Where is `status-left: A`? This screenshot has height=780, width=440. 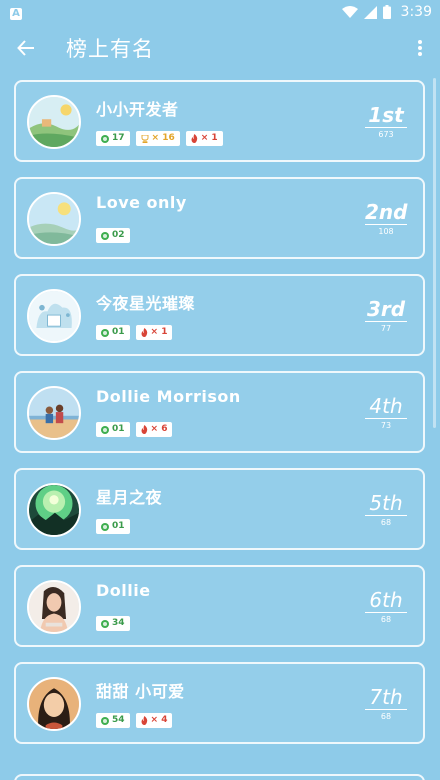
status-left: A is located at coordinates (16, 12).